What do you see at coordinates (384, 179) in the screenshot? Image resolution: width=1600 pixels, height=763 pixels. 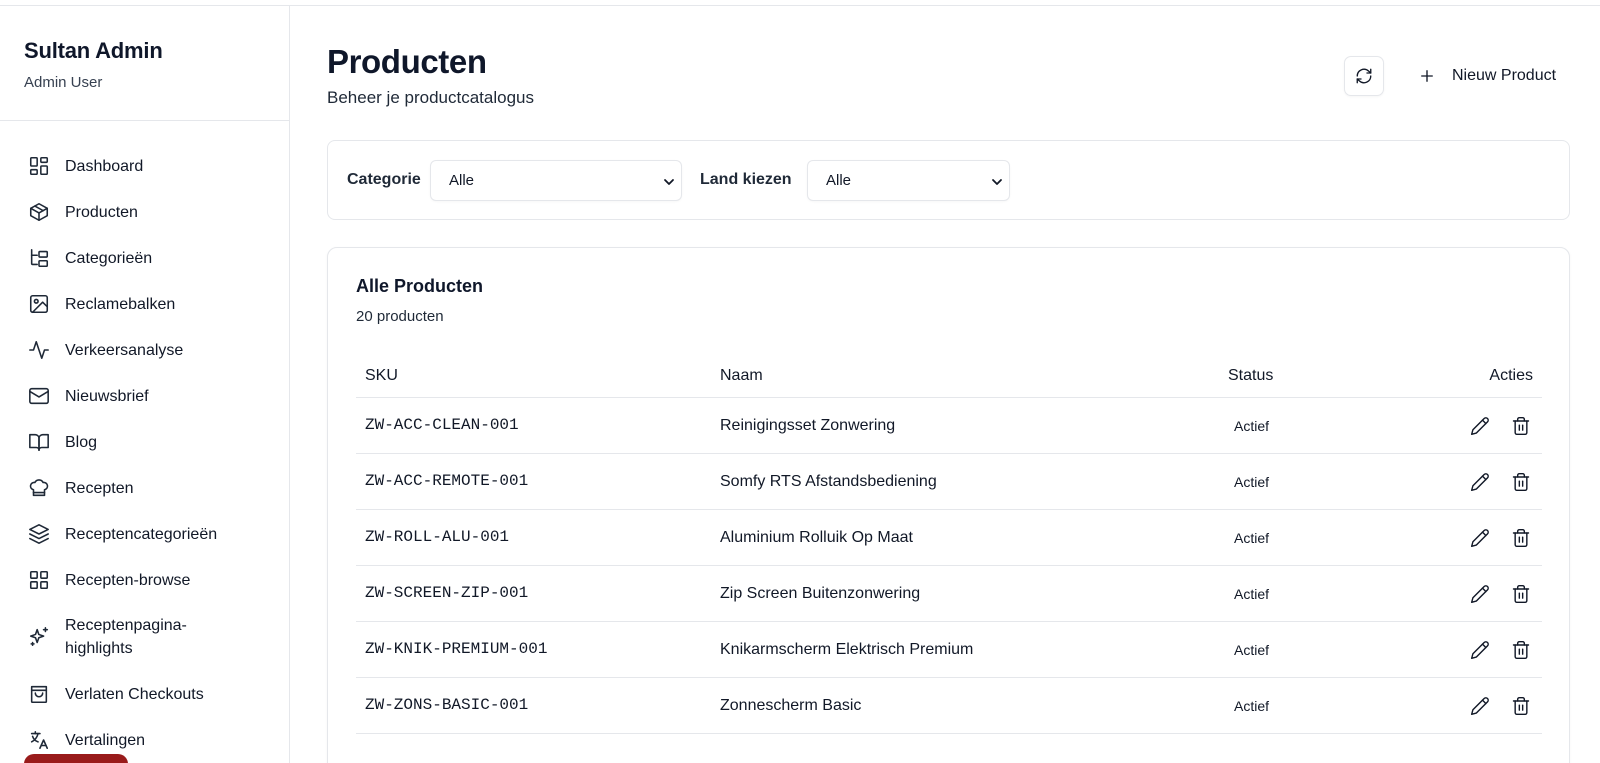 I see `category-filter-label: Categorie` at bounding box center [384, 179].